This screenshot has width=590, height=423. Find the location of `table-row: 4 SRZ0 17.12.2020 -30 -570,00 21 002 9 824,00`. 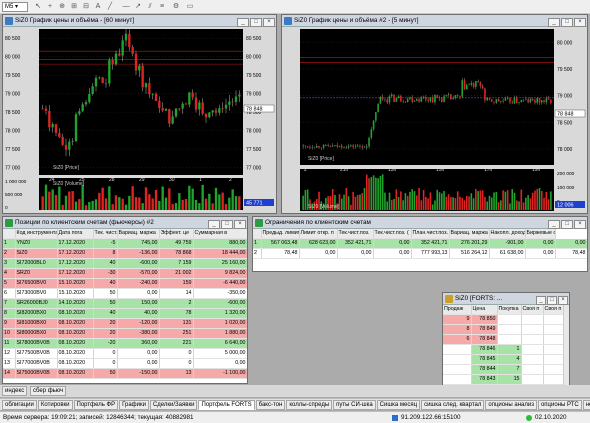

table-row: 4 SRZ0 17.12.2020 -30 -570,00 21 002 9 824,00 is located at coordinates (125, 273).